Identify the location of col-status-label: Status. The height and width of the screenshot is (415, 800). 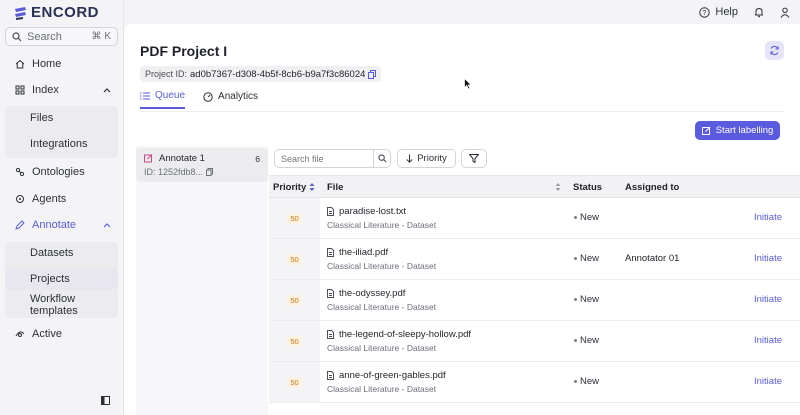
(588, 187).